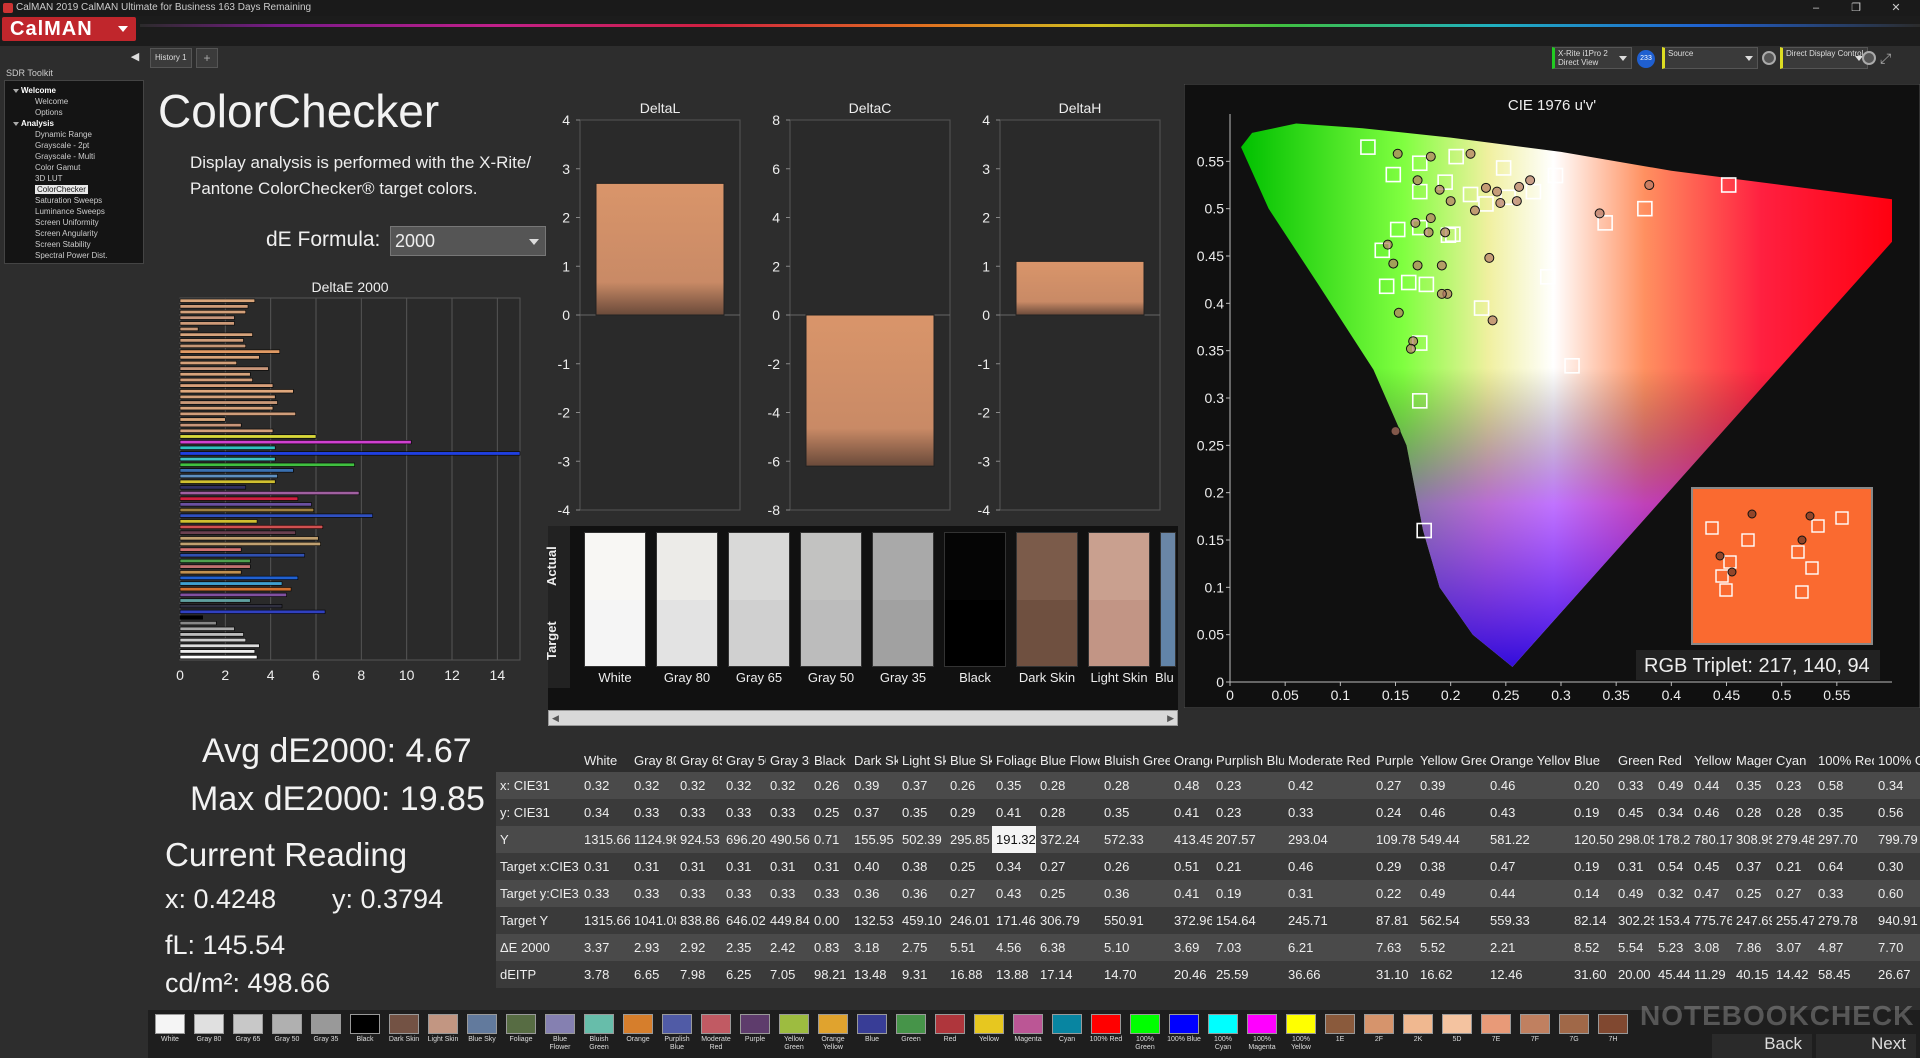 This screenshot has height=1058, width=1920. I want to click on bottom-swatch: Gray 35, so click(326, 1035).